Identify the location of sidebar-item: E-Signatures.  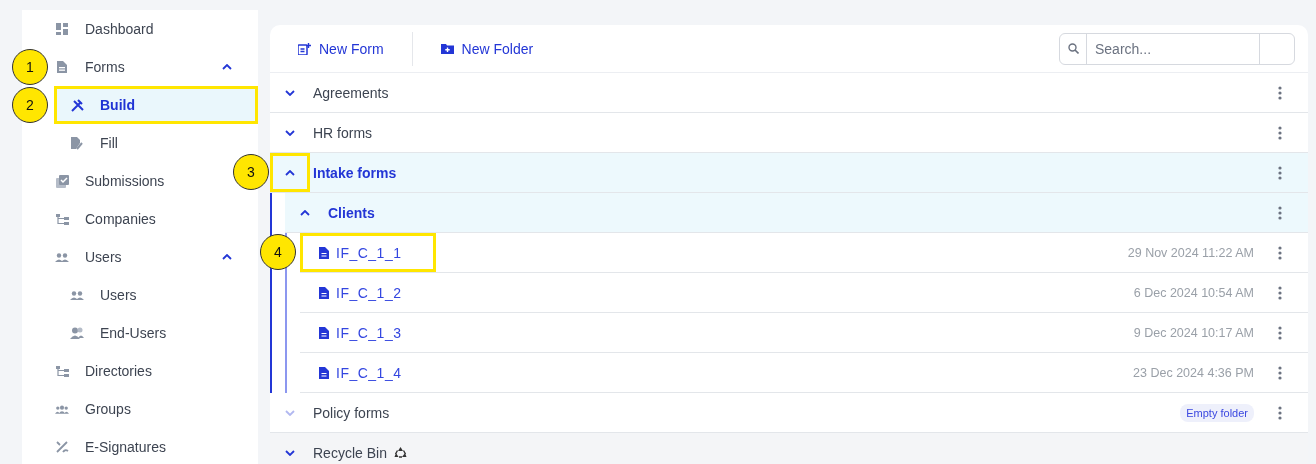
(140, 446).